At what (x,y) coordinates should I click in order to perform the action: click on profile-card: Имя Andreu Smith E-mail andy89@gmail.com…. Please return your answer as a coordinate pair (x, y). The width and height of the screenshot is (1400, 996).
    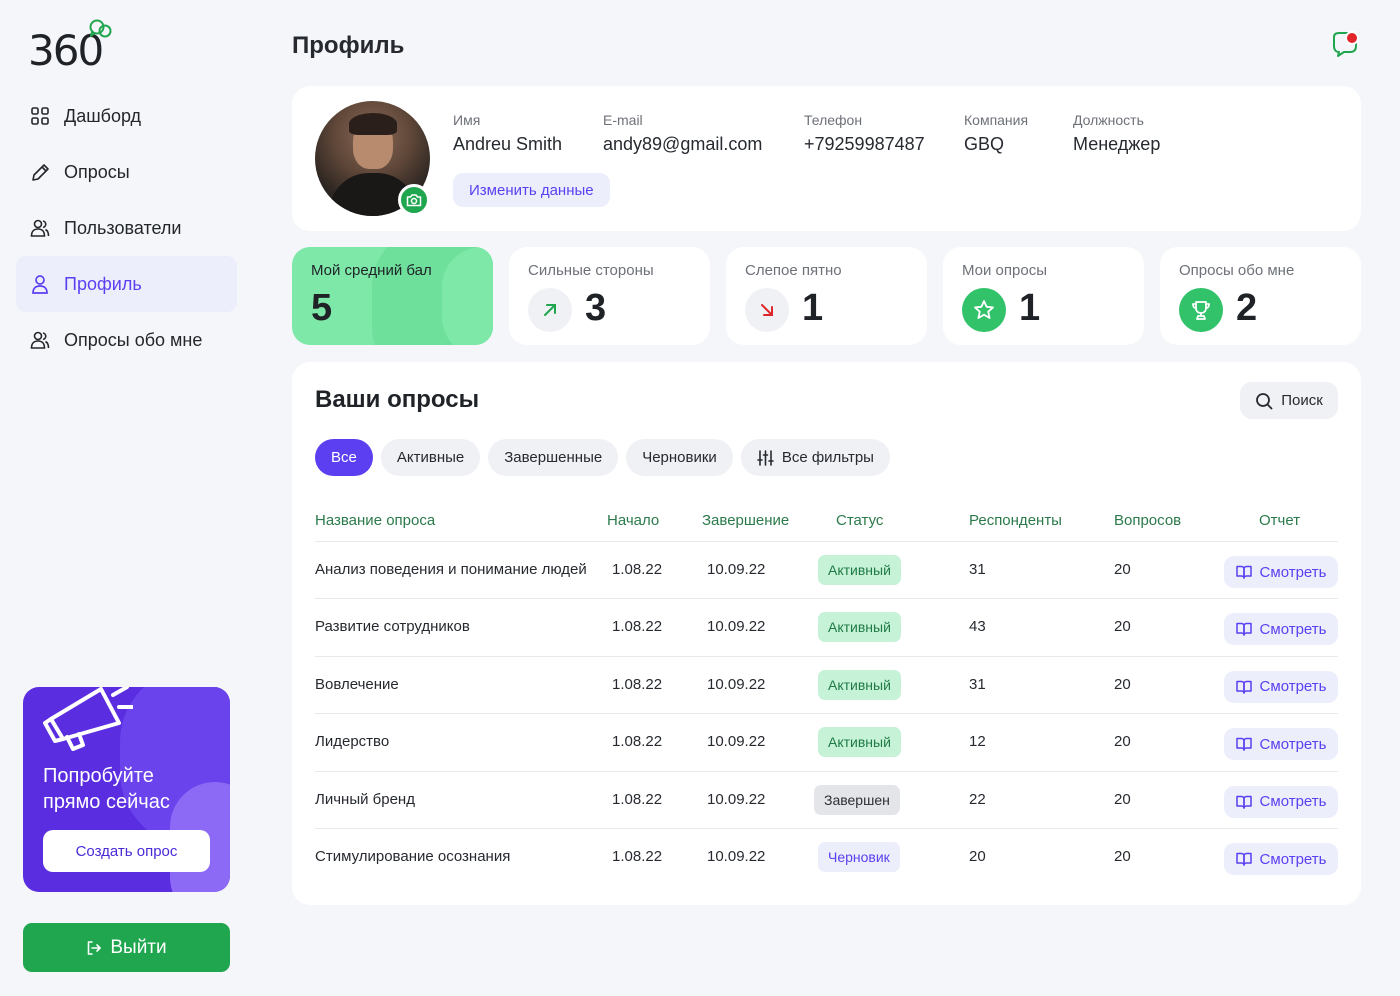
    Looking at the image, I should click on (826, 158).